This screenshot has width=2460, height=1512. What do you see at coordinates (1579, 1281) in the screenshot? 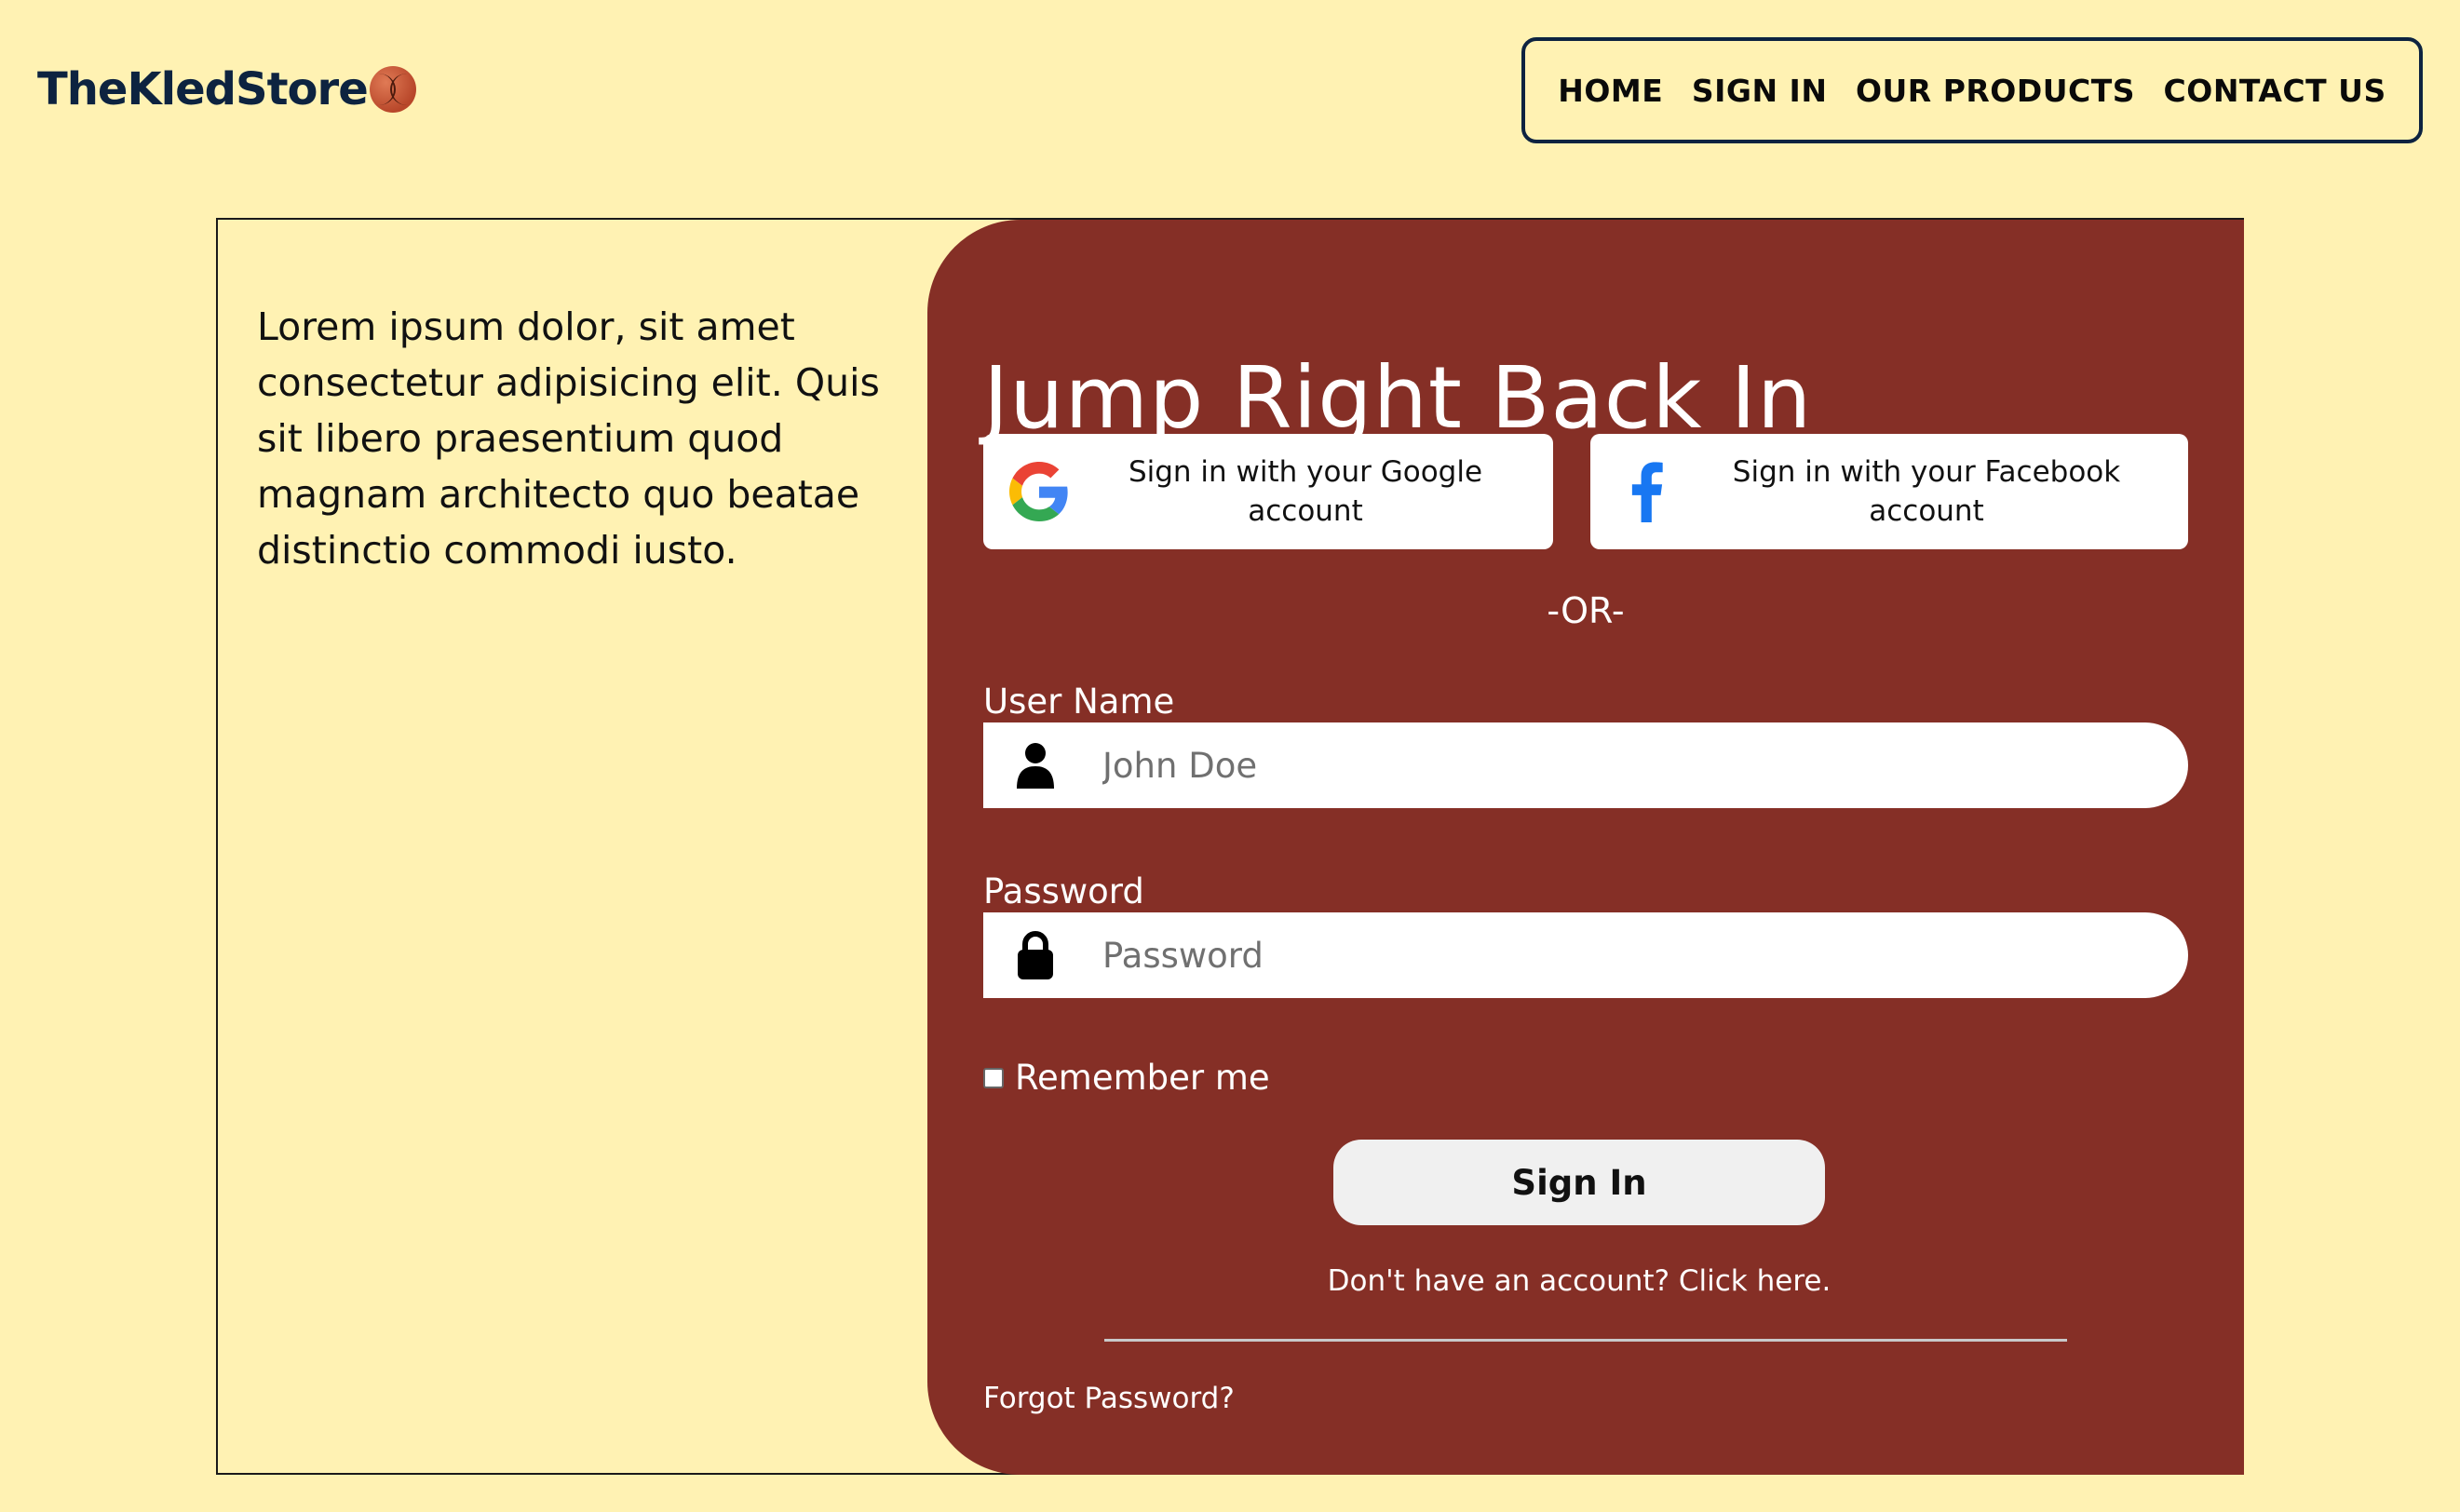
I see `signup-link: Don't have an account? Click here.` at bounding box center [1579, 1281].